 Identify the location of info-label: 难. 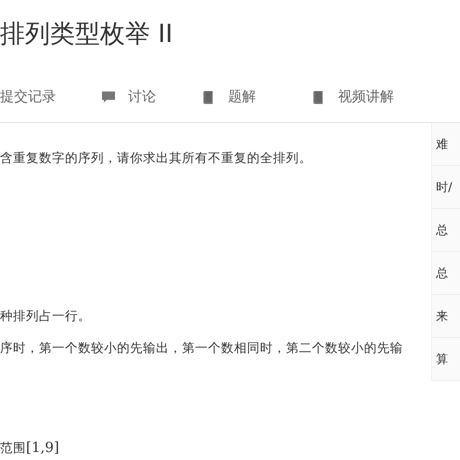
(446, 144).